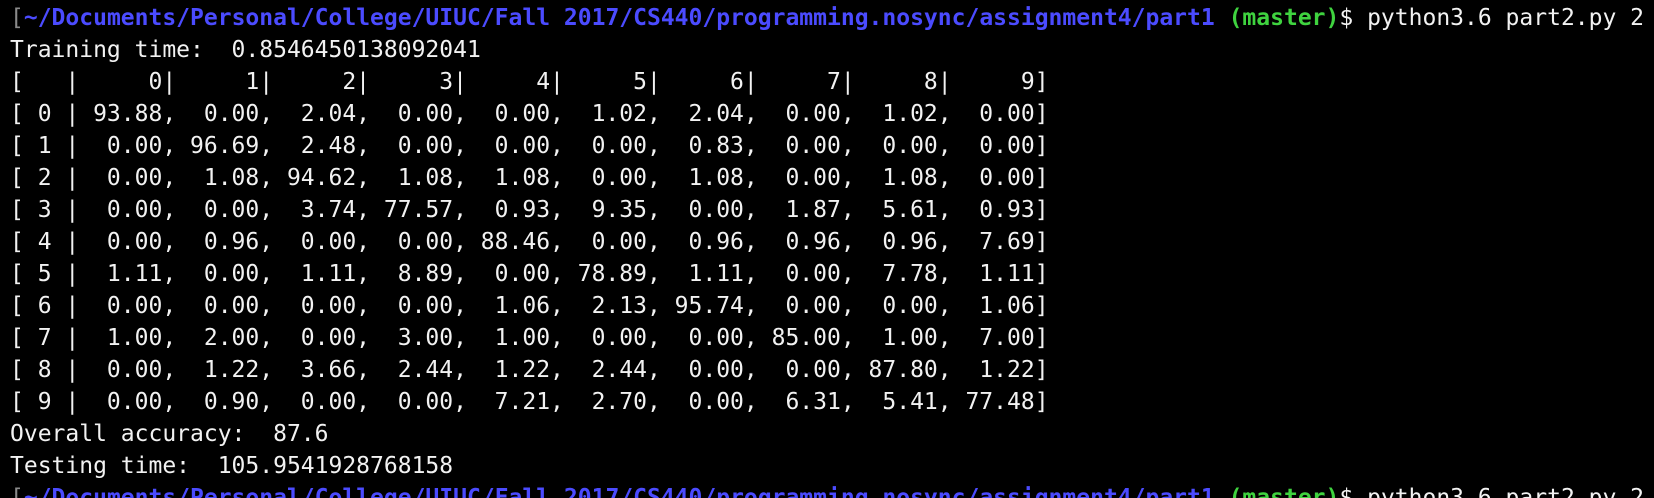  Describe the element at coordinates (1506, 491) in the screenshot. I see `next-command-text: python3.6 part2.py 2` at that location.